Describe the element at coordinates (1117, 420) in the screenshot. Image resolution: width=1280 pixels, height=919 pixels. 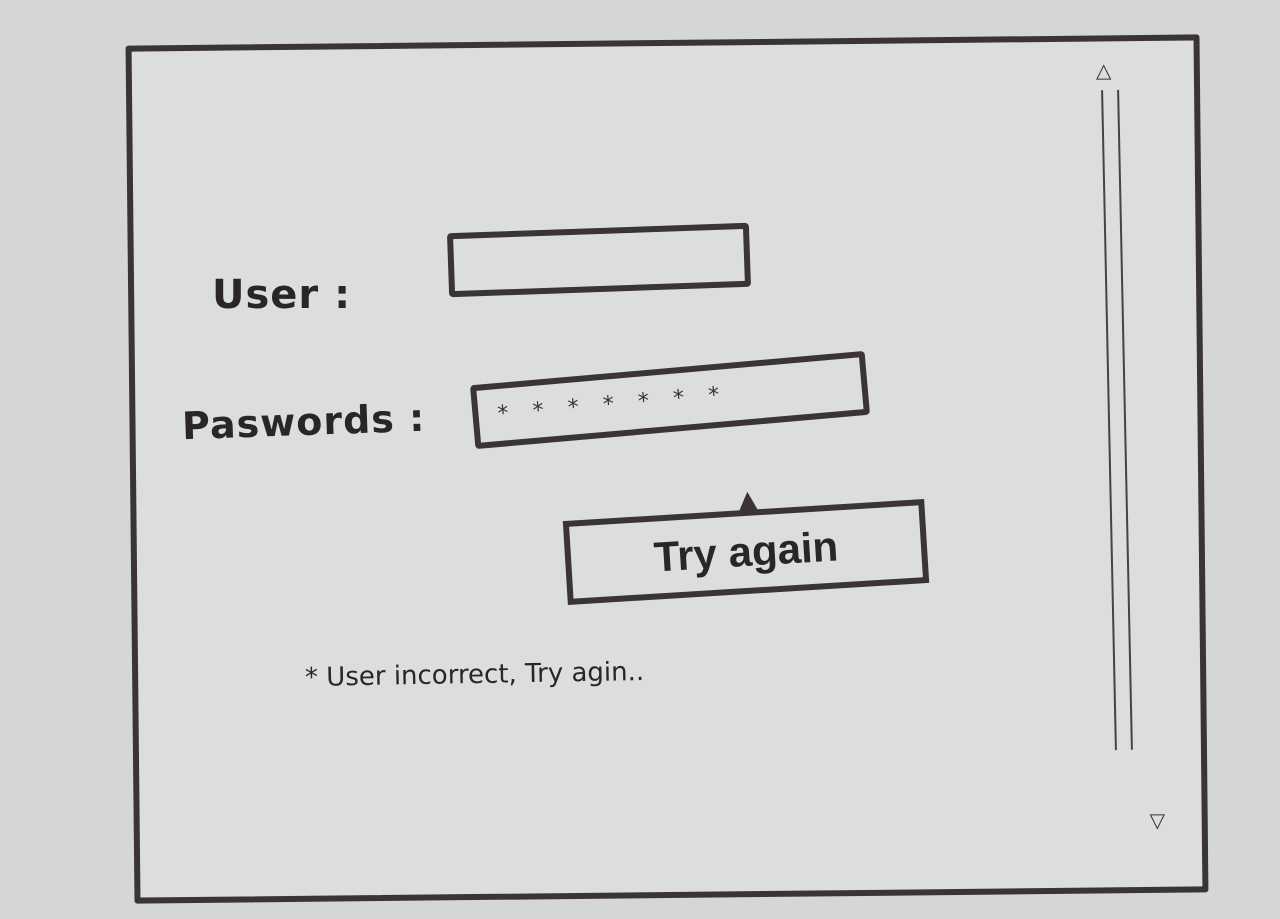
I see `scrollbar-track` at that location.